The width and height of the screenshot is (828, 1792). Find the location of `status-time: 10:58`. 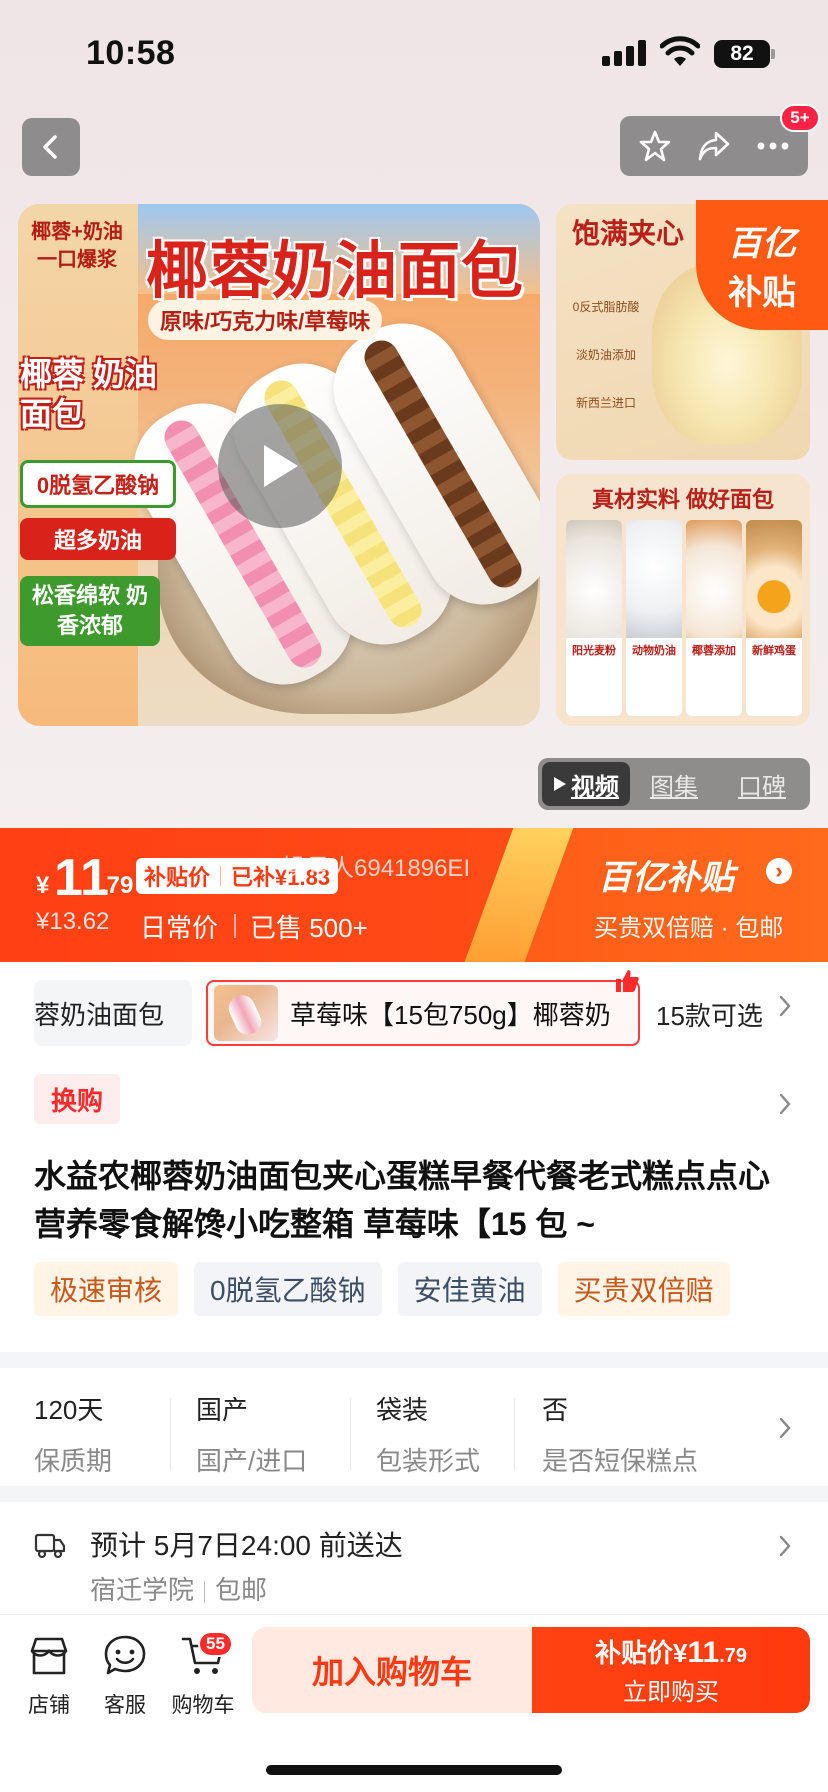

status-time: 10:58 is located at coordinates (131, 53).